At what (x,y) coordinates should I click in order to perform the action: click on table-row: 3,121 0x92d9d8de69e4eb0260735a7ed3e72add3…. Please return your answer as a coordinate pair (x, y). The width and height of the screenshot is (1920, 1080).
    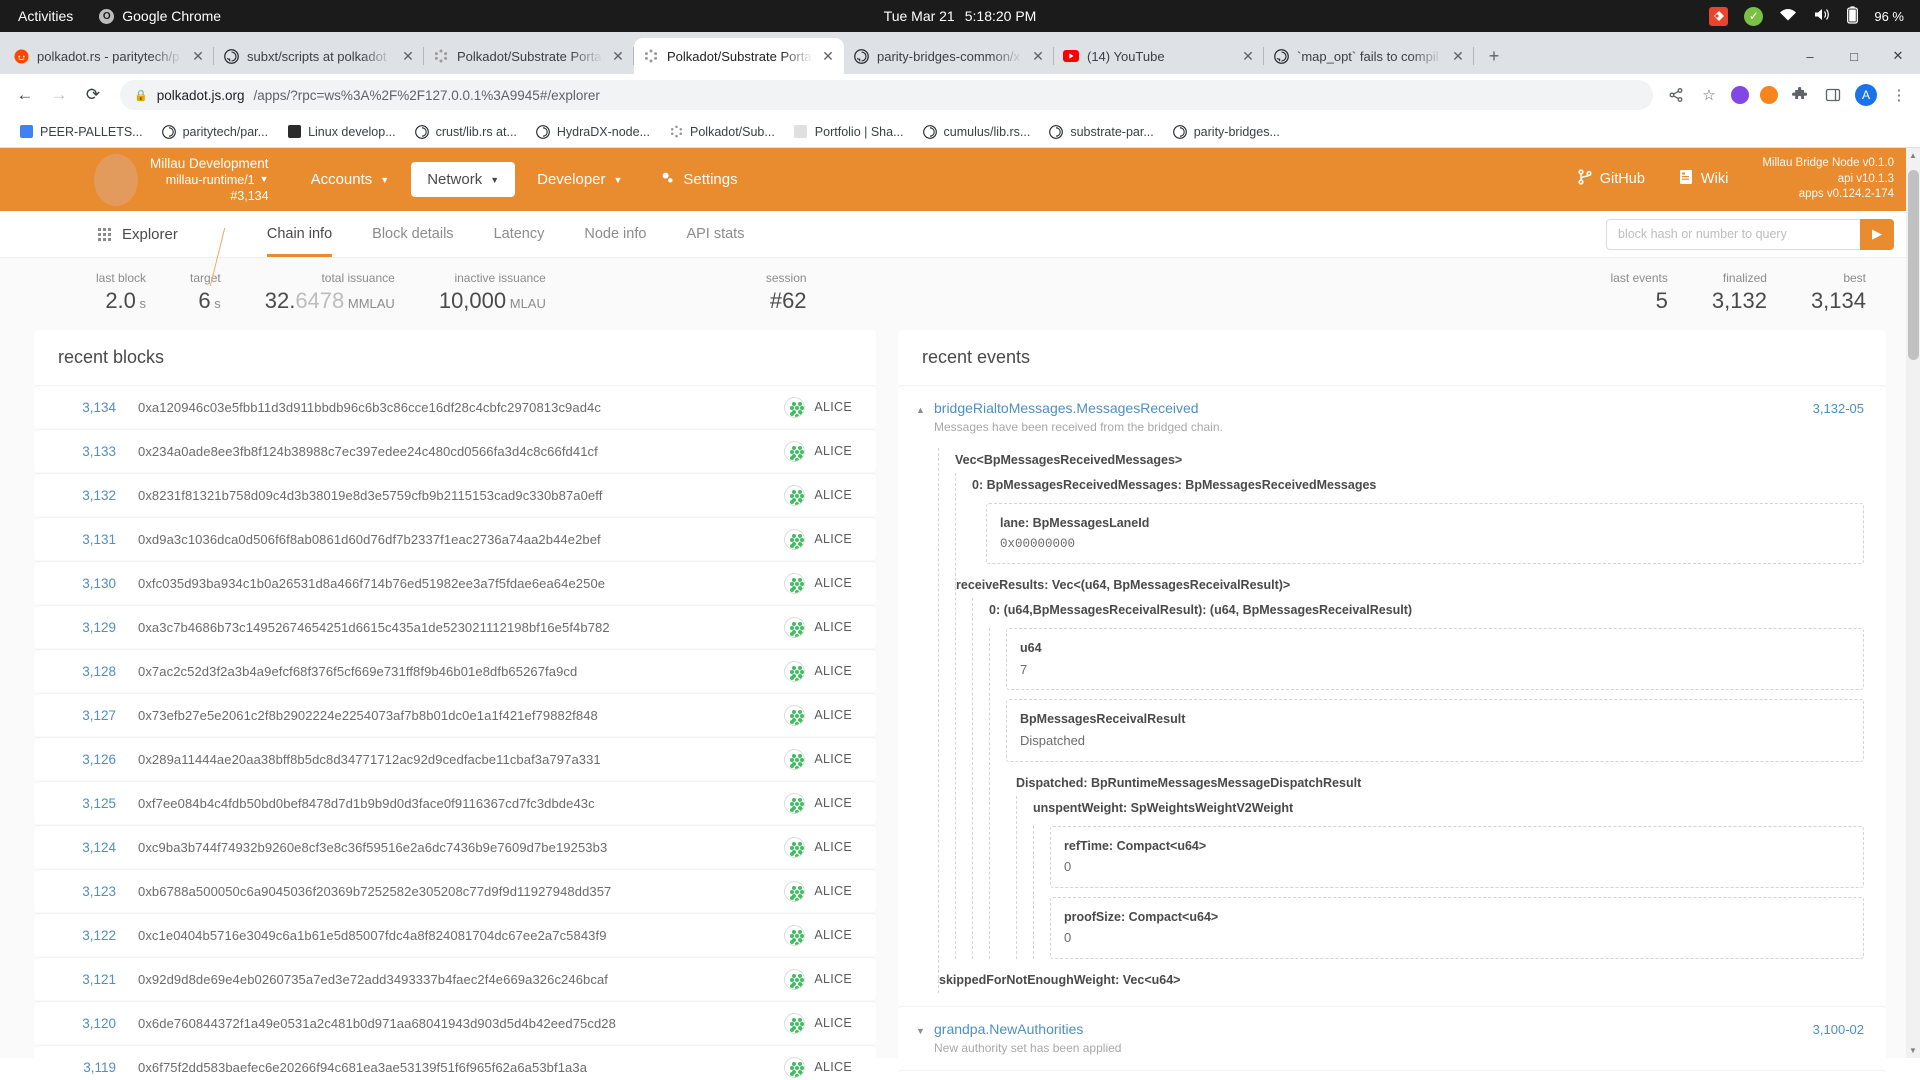
    Looking at the image, I should click on (455, 979).